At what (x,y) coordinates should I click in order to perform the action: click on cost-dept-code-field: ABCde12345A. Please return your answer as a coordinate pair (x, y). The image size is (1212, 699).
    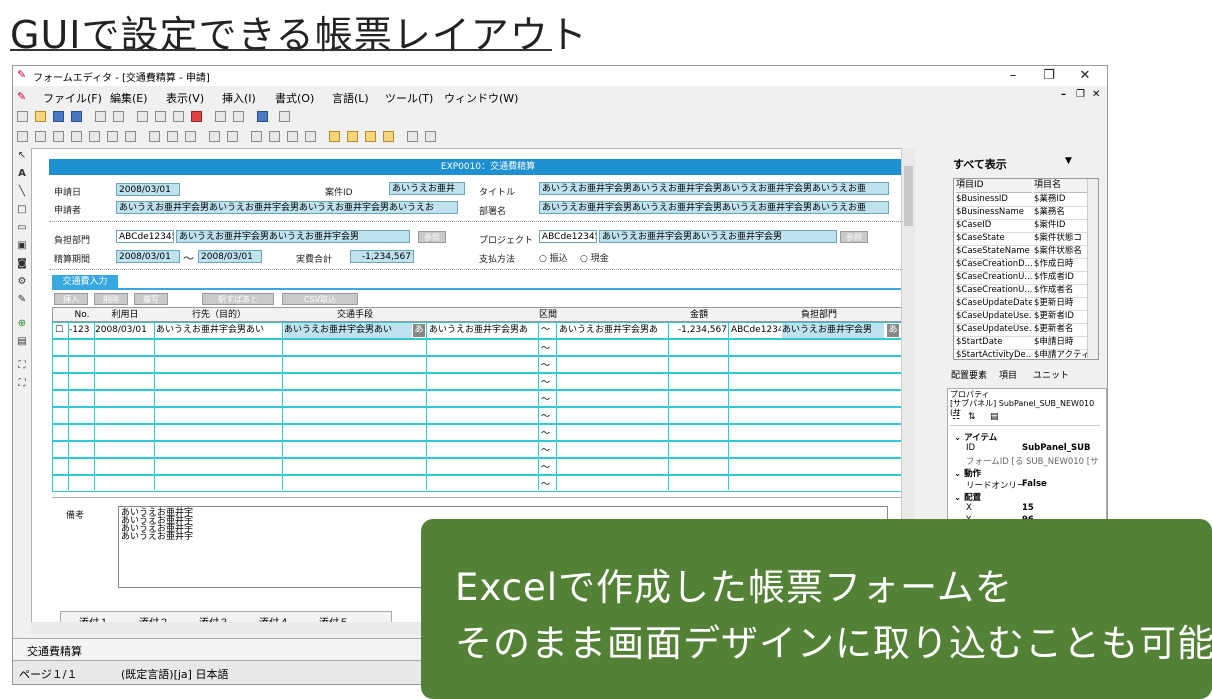
    Looking at the image, I should click on (145, 236).